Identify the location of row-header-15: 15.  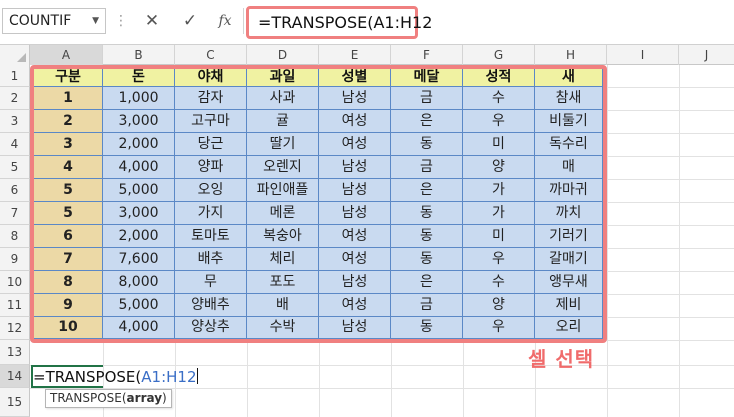
(15, 402).